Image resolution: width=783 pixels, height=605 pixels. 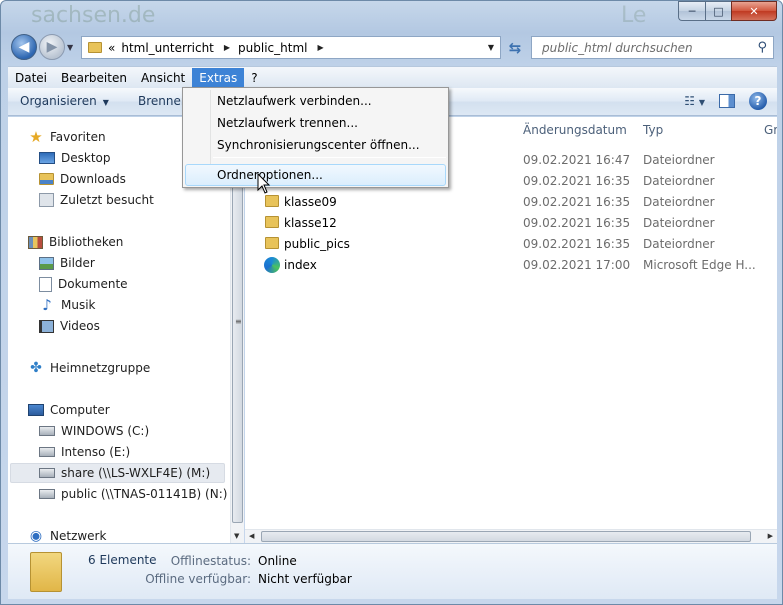 I want to click on back-button: ◀, so click(x=24, y=47).